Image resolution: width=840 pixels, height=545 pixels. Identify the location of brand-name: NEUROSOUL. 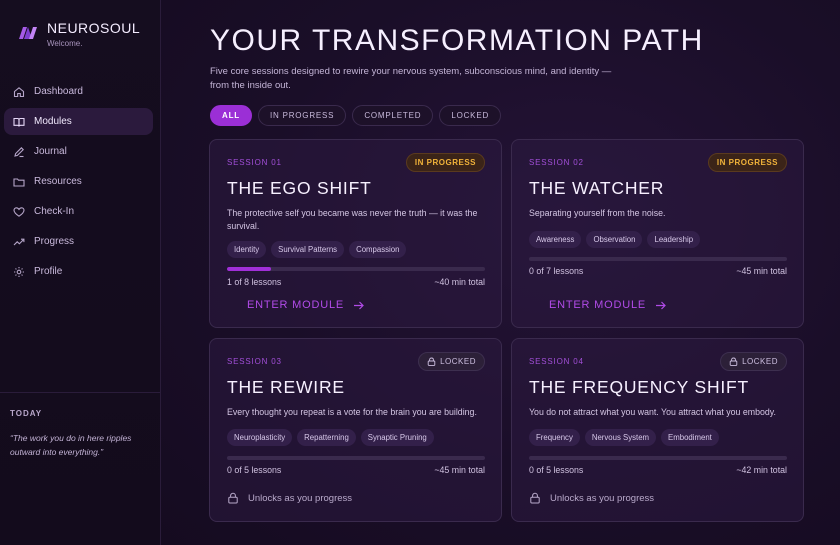
(94, 28).